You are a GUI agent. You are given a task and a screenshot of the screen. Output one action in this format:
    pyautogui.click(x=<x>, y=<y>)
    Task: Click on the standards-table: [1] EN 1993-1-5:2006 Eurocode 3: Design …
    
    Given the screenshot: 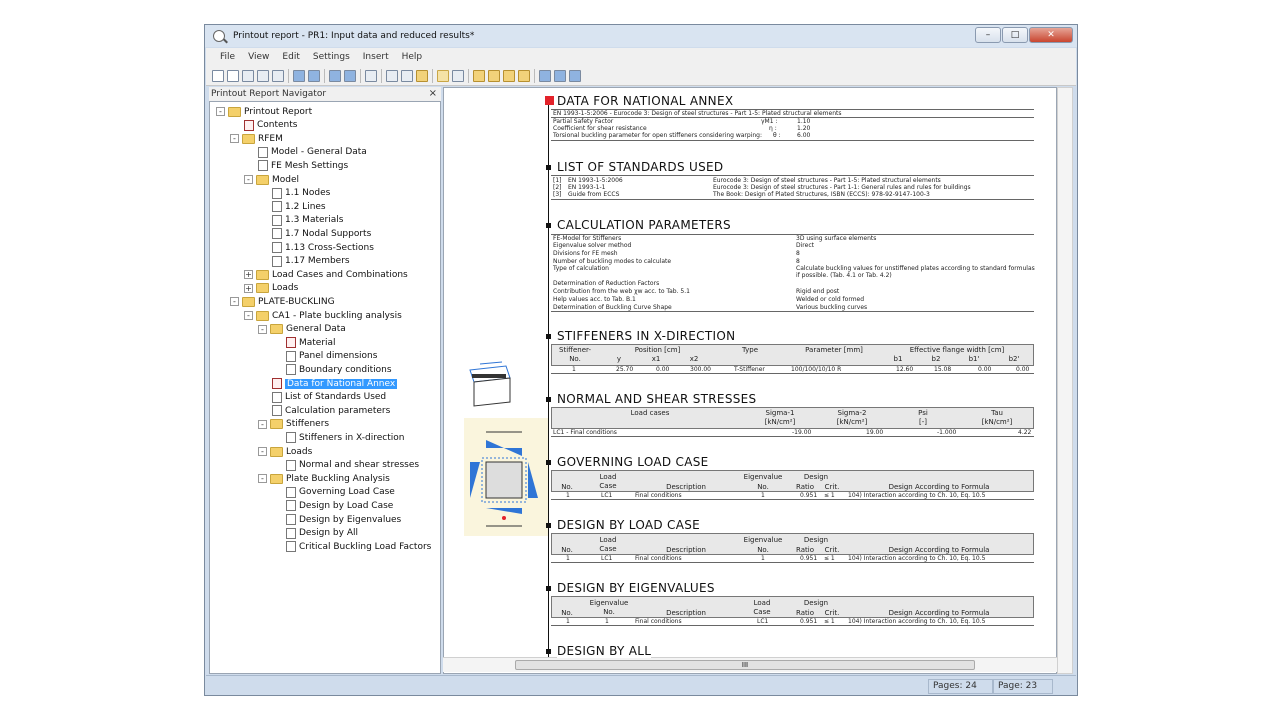 What is the action you would take?
    pyautogui.click(x=792, y=187)
    